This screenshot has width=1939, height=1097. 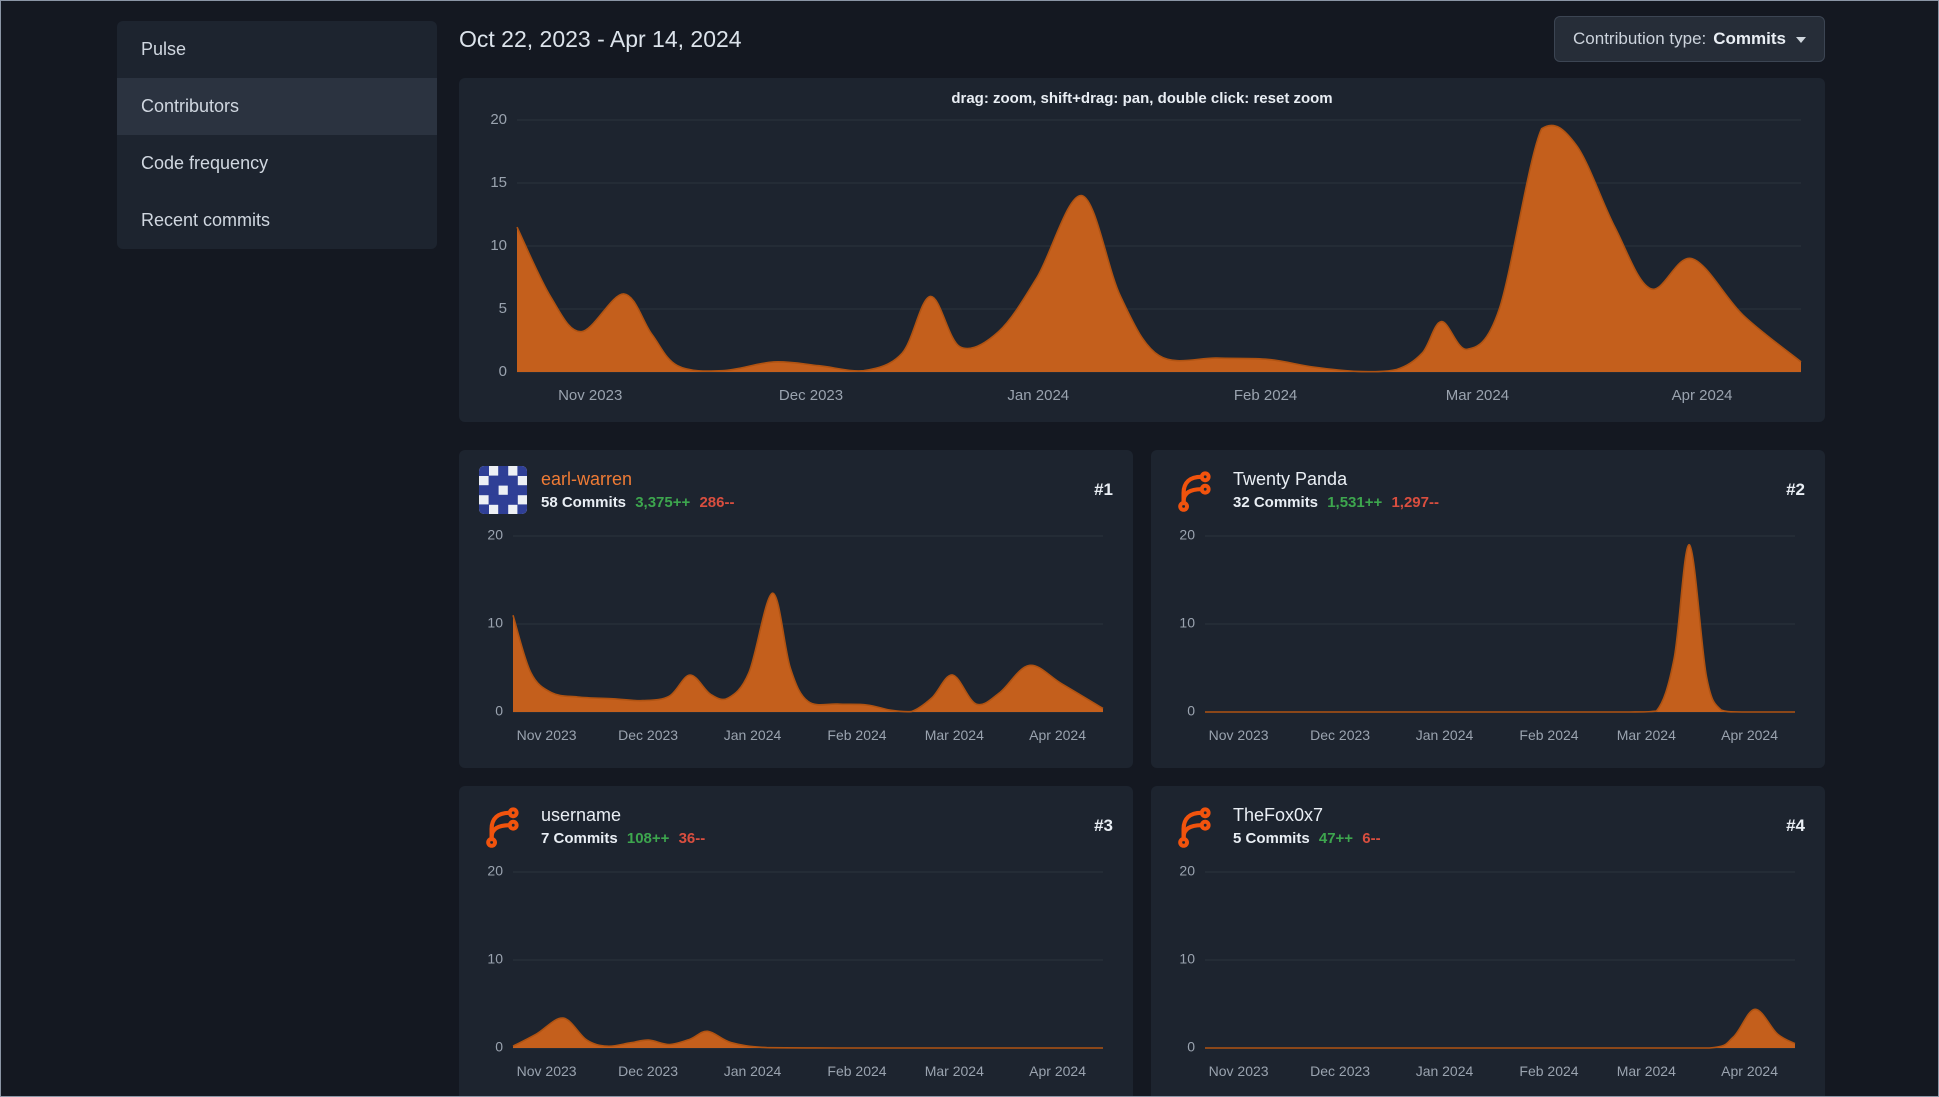 I want to click on contributor-card-header: username 7 Commits 108++ 36-- #3, so click(x=796, y=818).